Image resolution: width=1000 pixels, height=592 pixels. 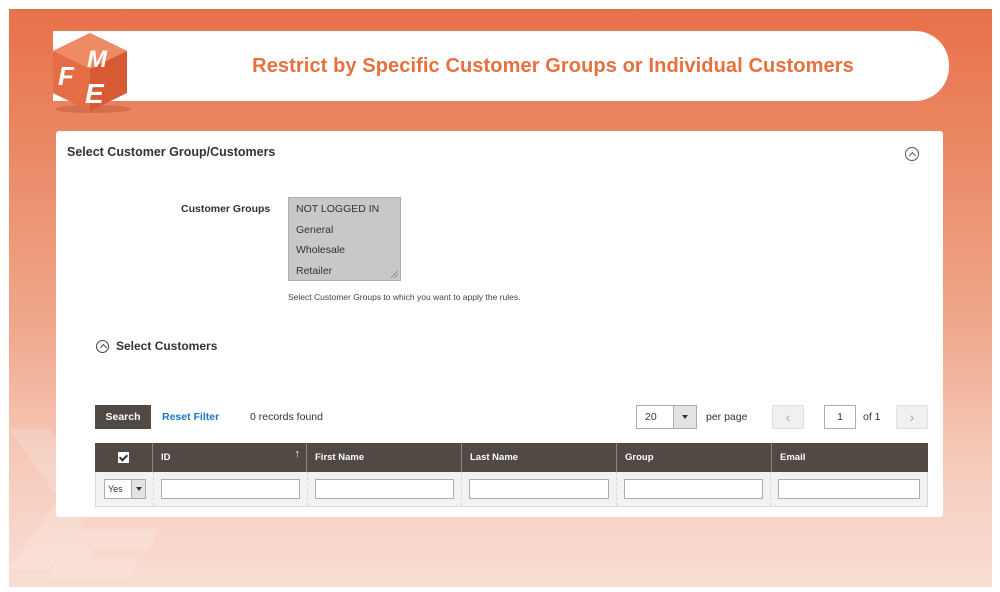 I want to click on section-title: Select Customer Group/Customers, so click(x=171, y=152).